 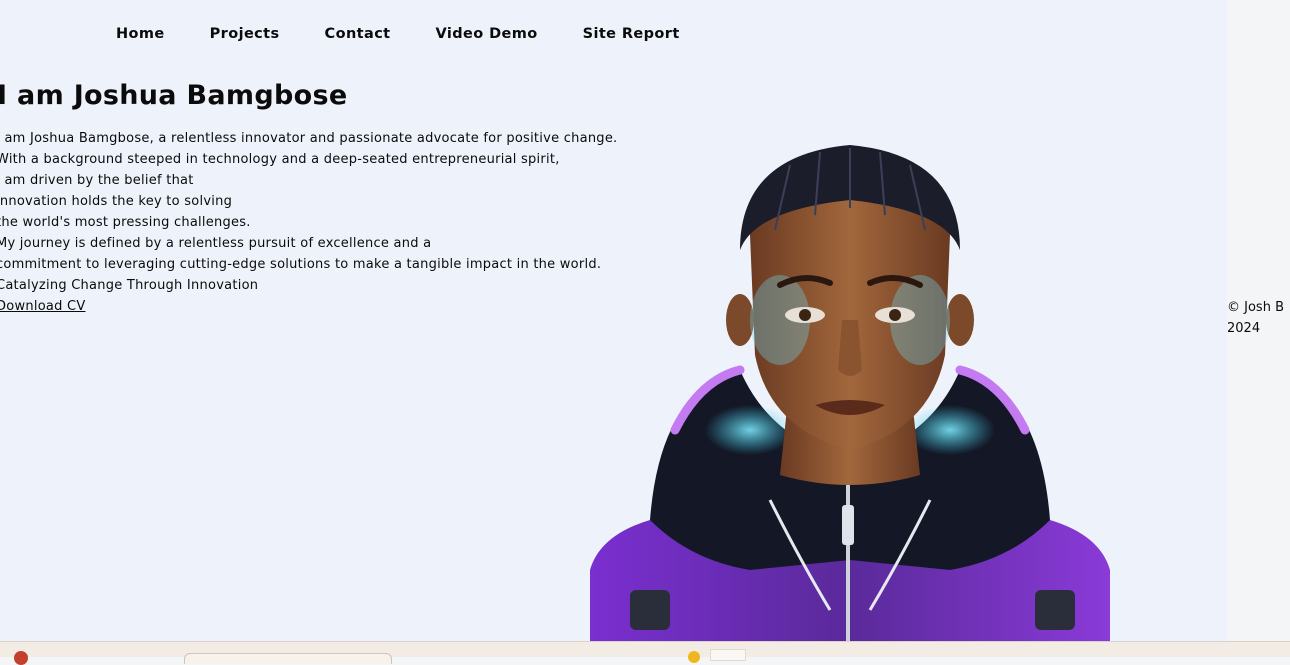 I want to click on hero-title: I am Joshua Bamgbose, so click(x=174, y=95).